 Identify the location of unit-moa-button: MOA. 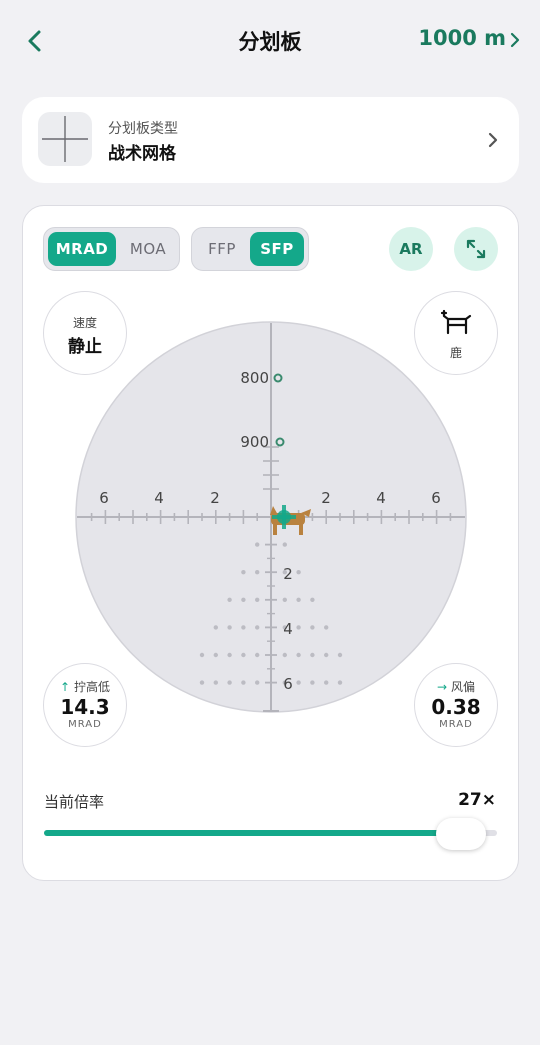
(148, 249).